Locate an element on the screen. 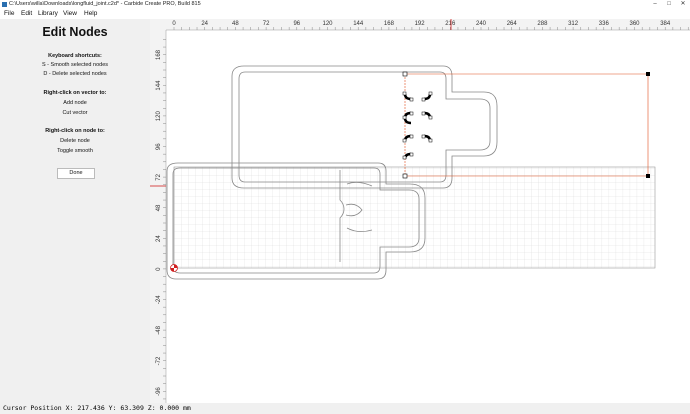 Image resolution: width=690 pixels, height=414 pixels. y-tick-label: -96 is located at coordinates (159, 391).